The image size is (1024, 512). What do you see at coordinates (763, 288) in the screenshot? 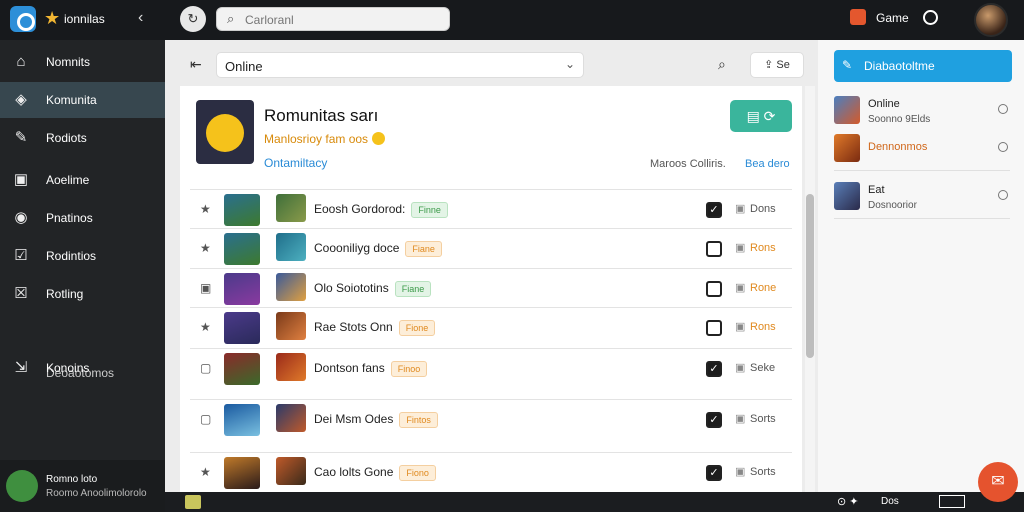
I see `row-action: Rone` at bounding box center [763, 288].